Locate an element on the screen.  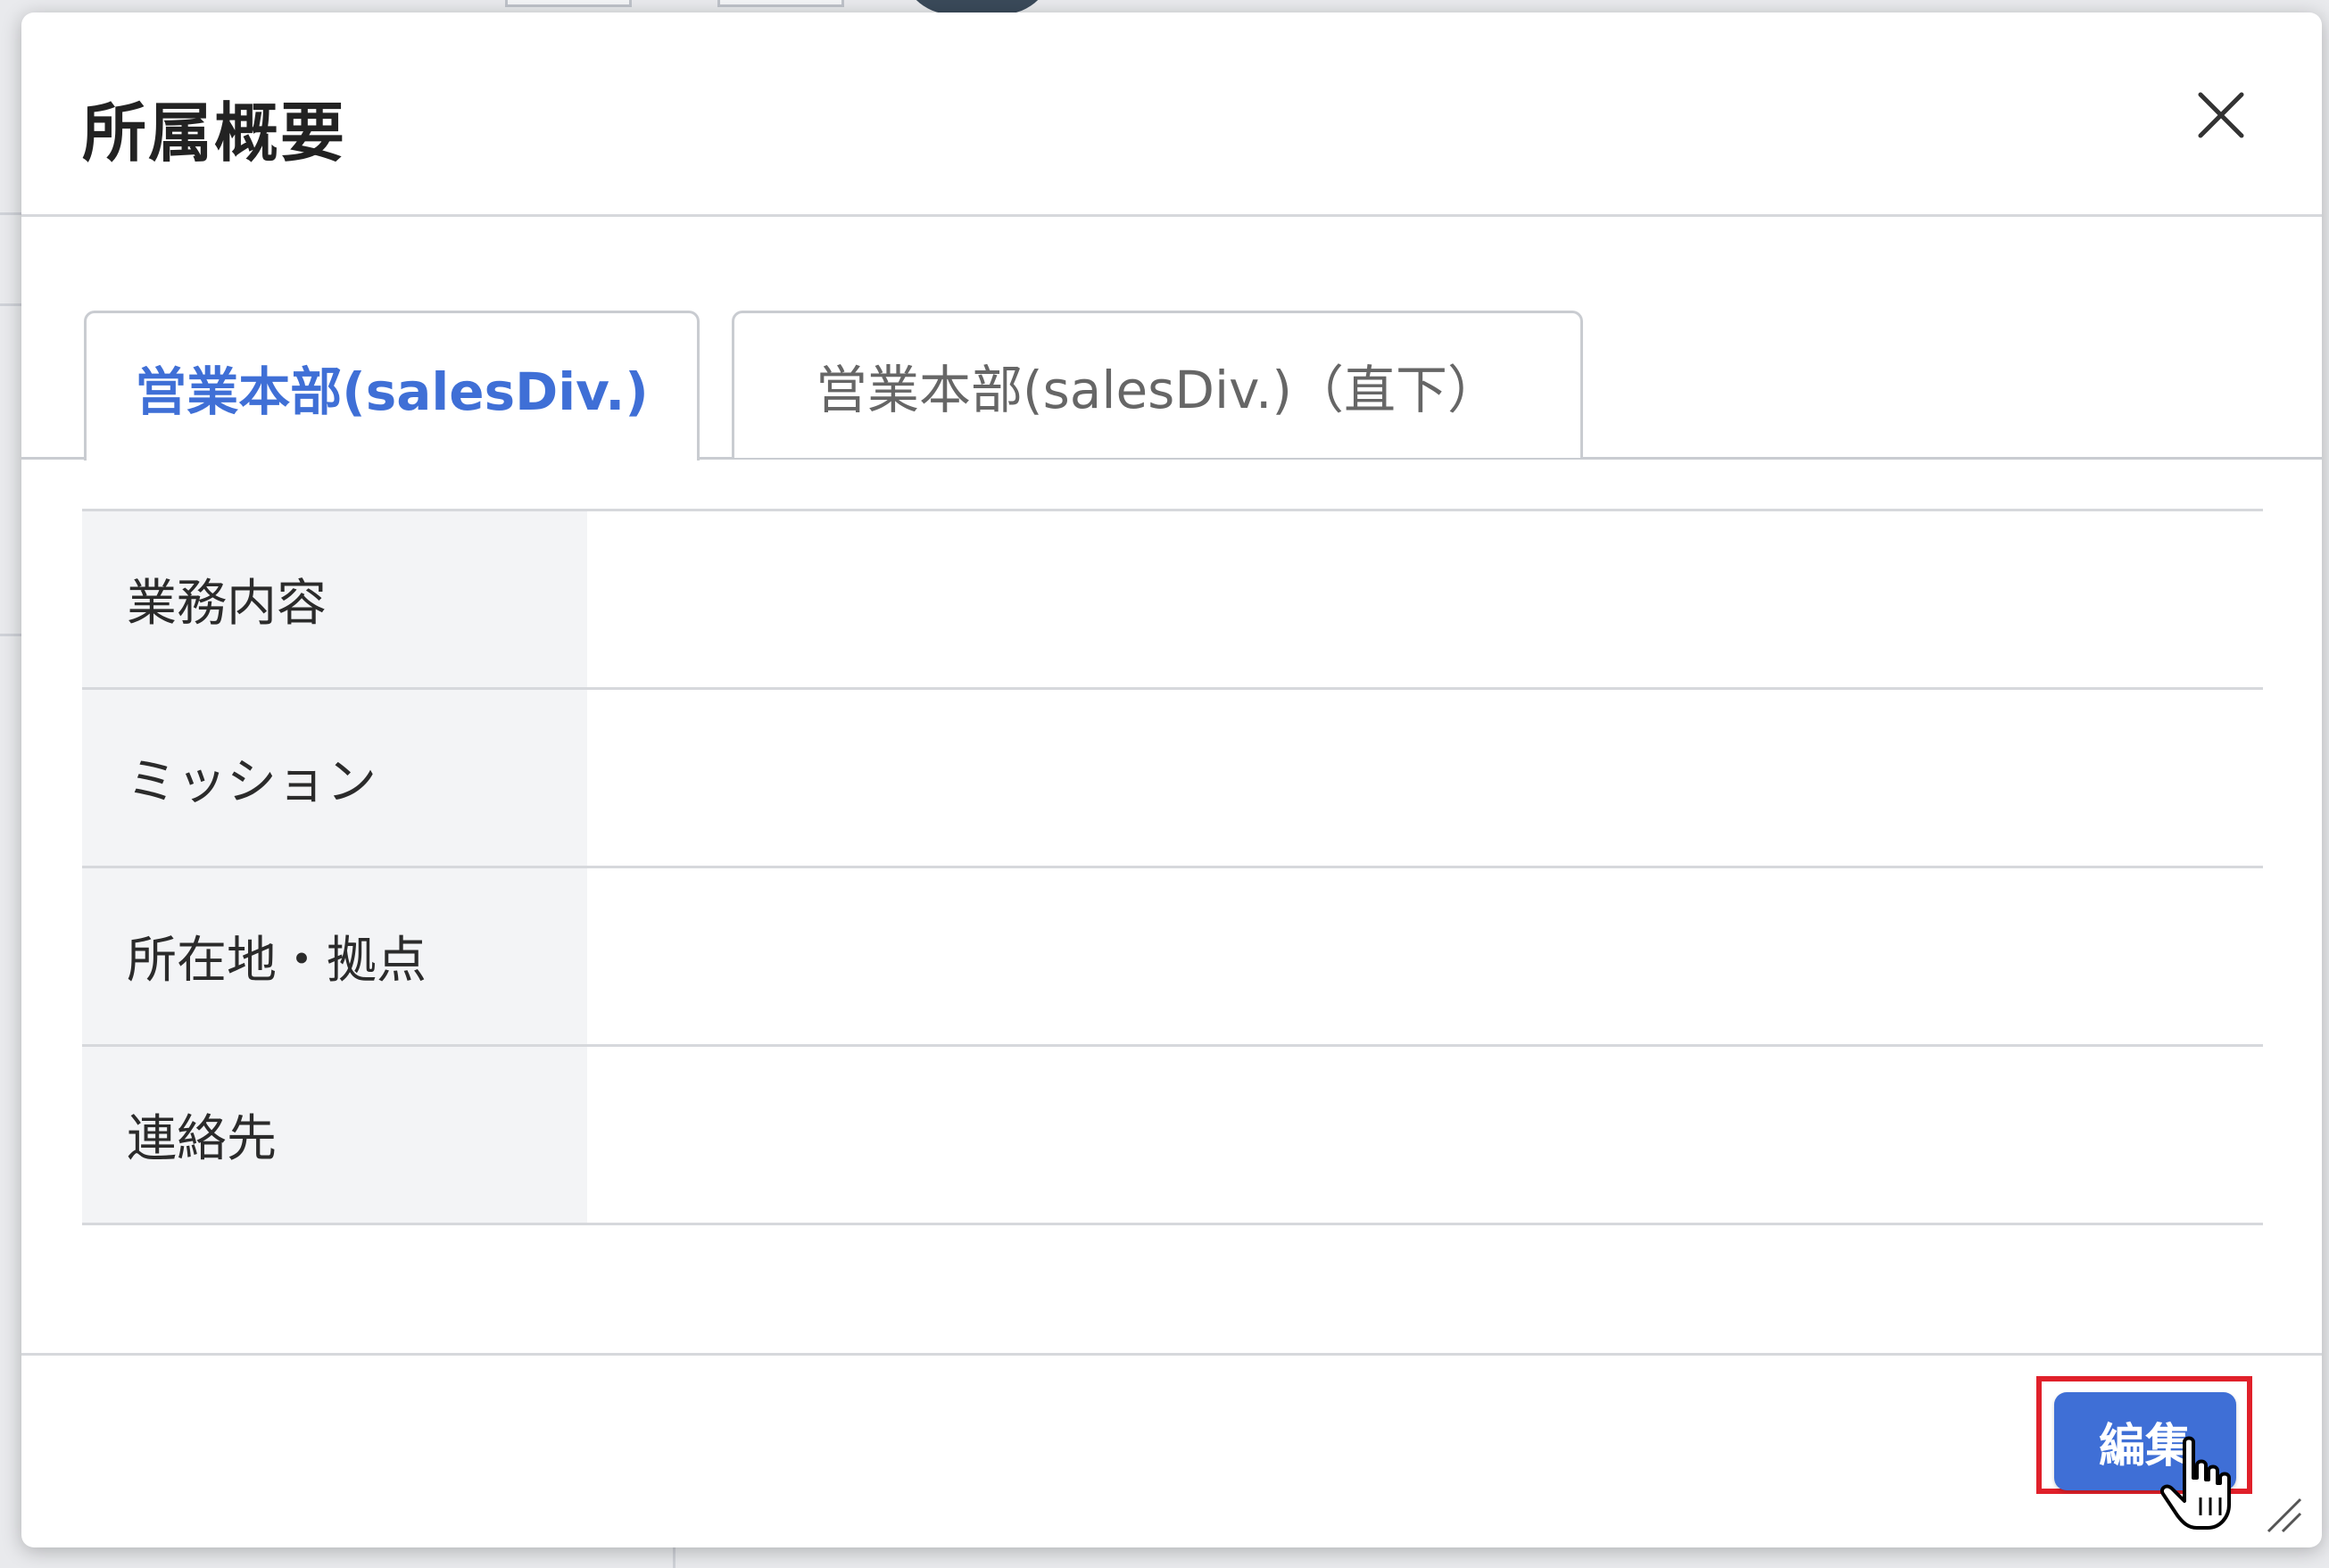
row-label-contact: 連絡先 is located at coordinates (334, 1134).